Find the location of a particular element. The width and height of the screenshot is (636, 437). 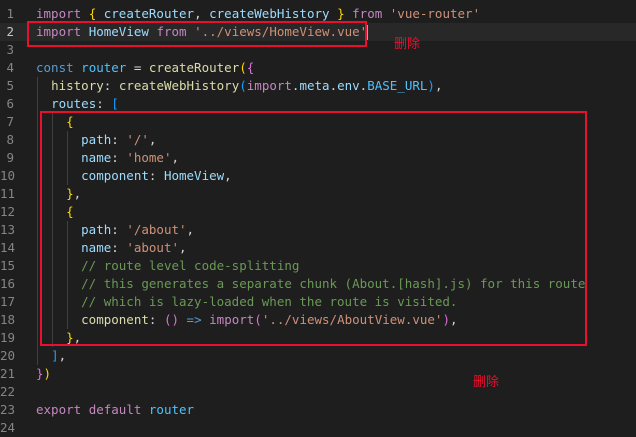

line-number: 2 is located at coordinates (10, 31).